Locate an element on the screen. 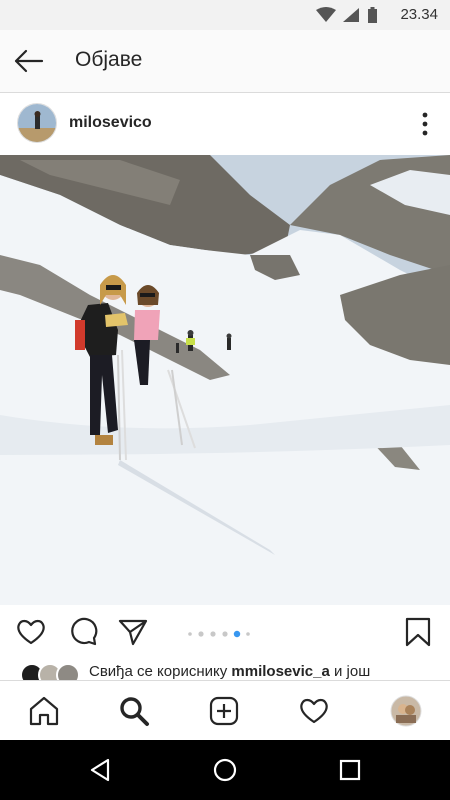  likes-row: Свиђа се кориснику mmilosevic_a и још is located at coordinates (225, 671).